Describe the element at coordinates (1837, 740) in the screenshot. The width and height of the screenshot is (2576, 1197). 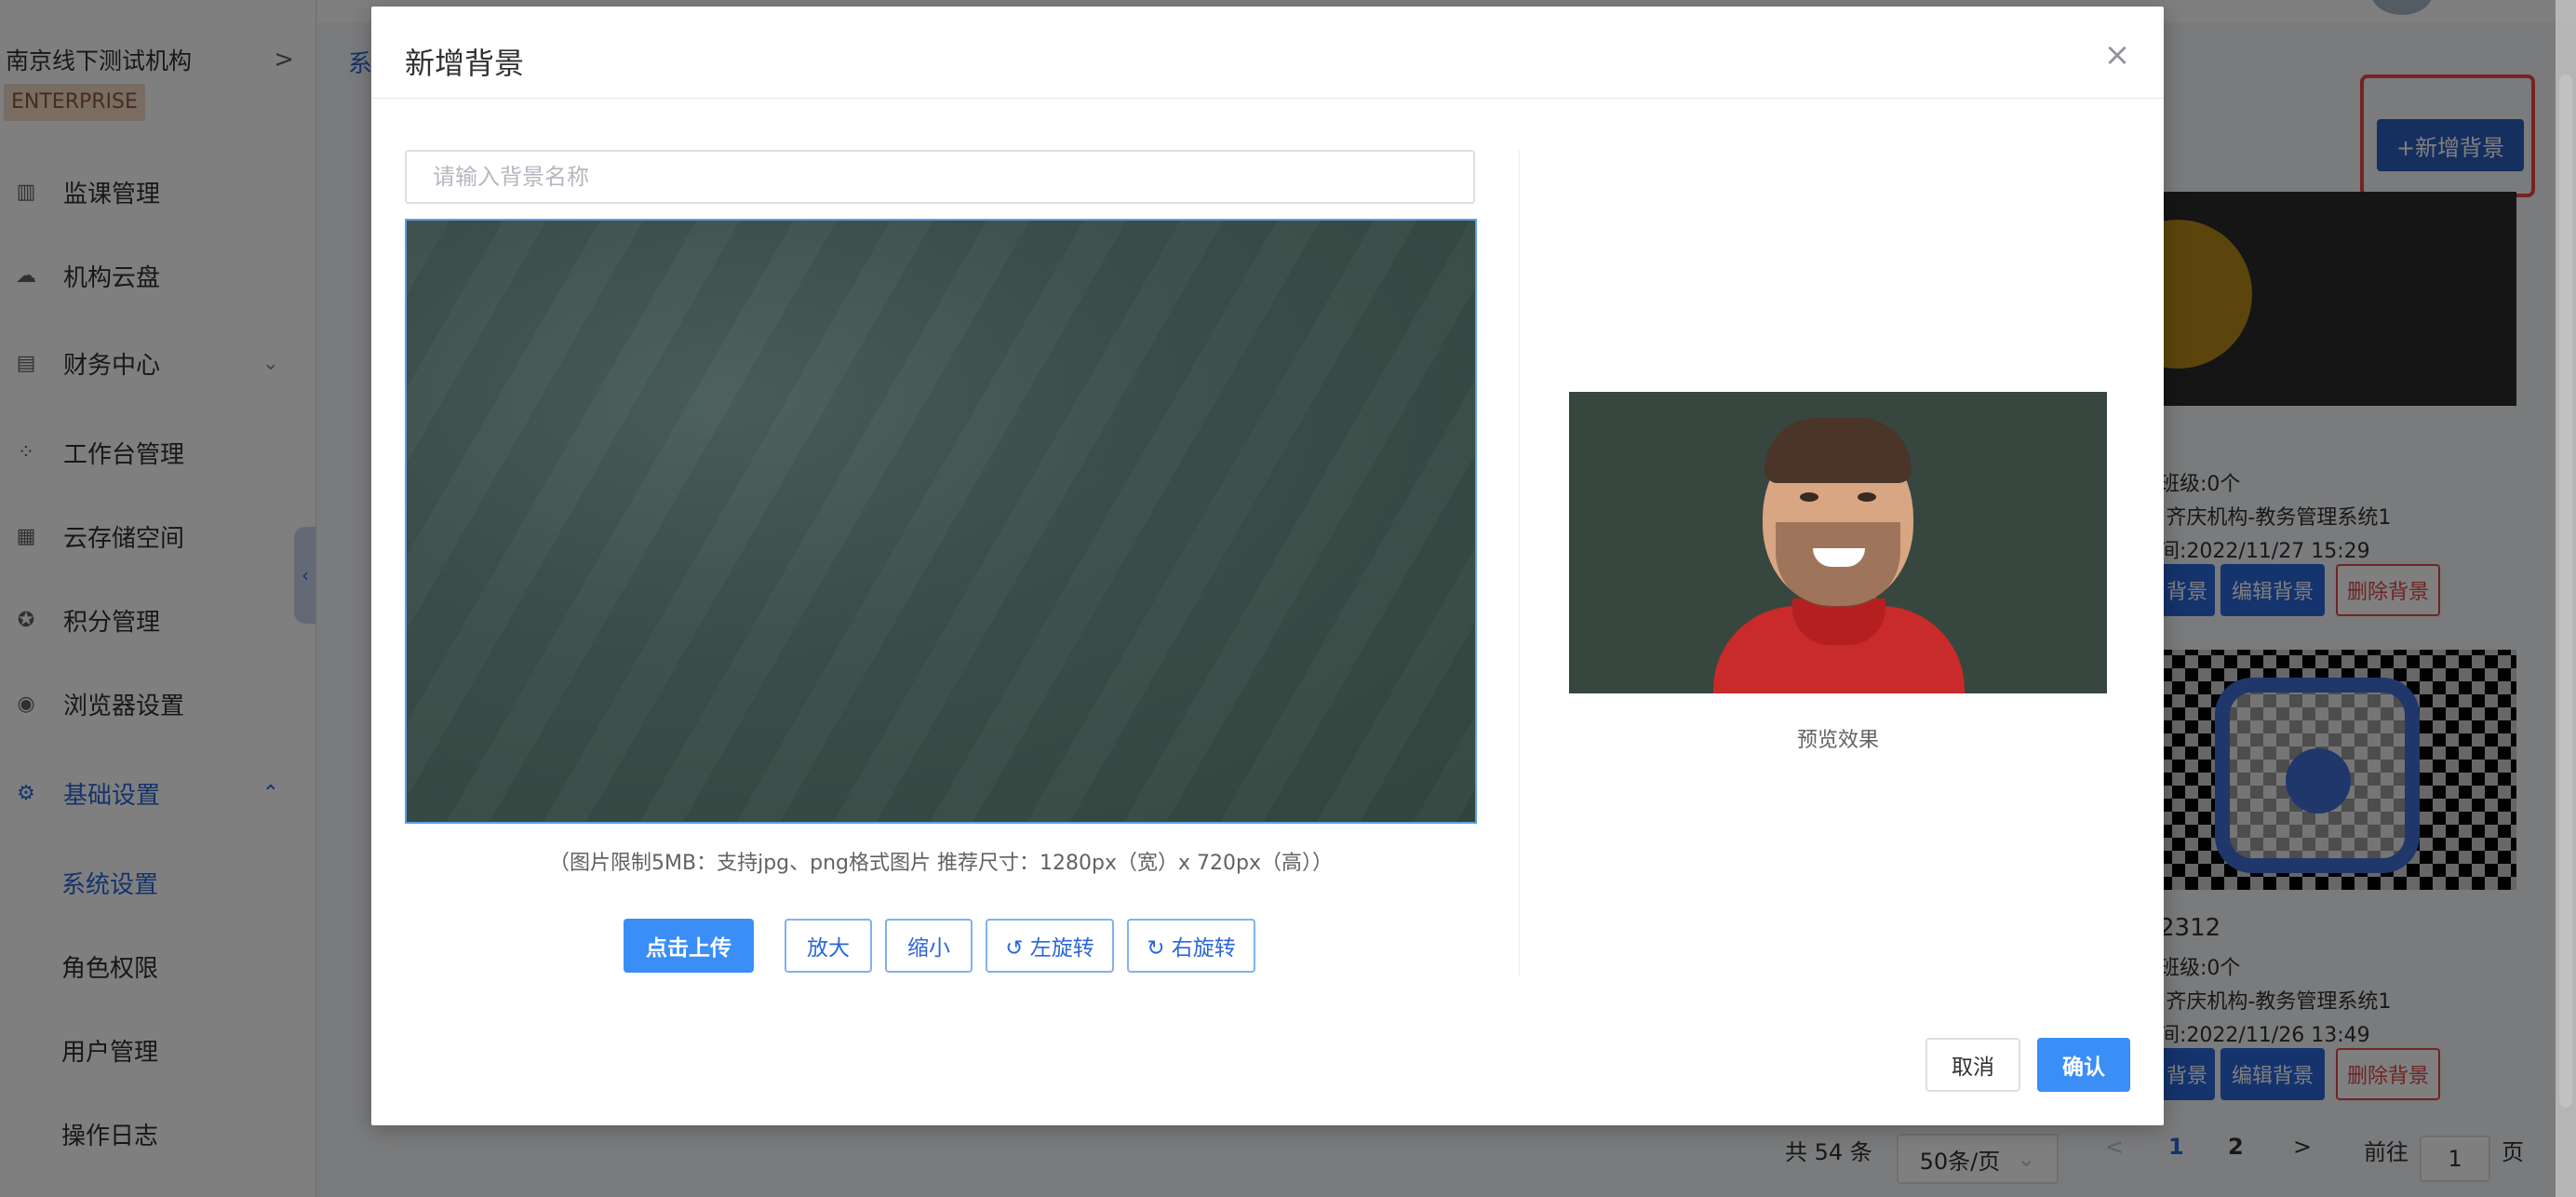
I see `preview-label: 预览效果` at that location.